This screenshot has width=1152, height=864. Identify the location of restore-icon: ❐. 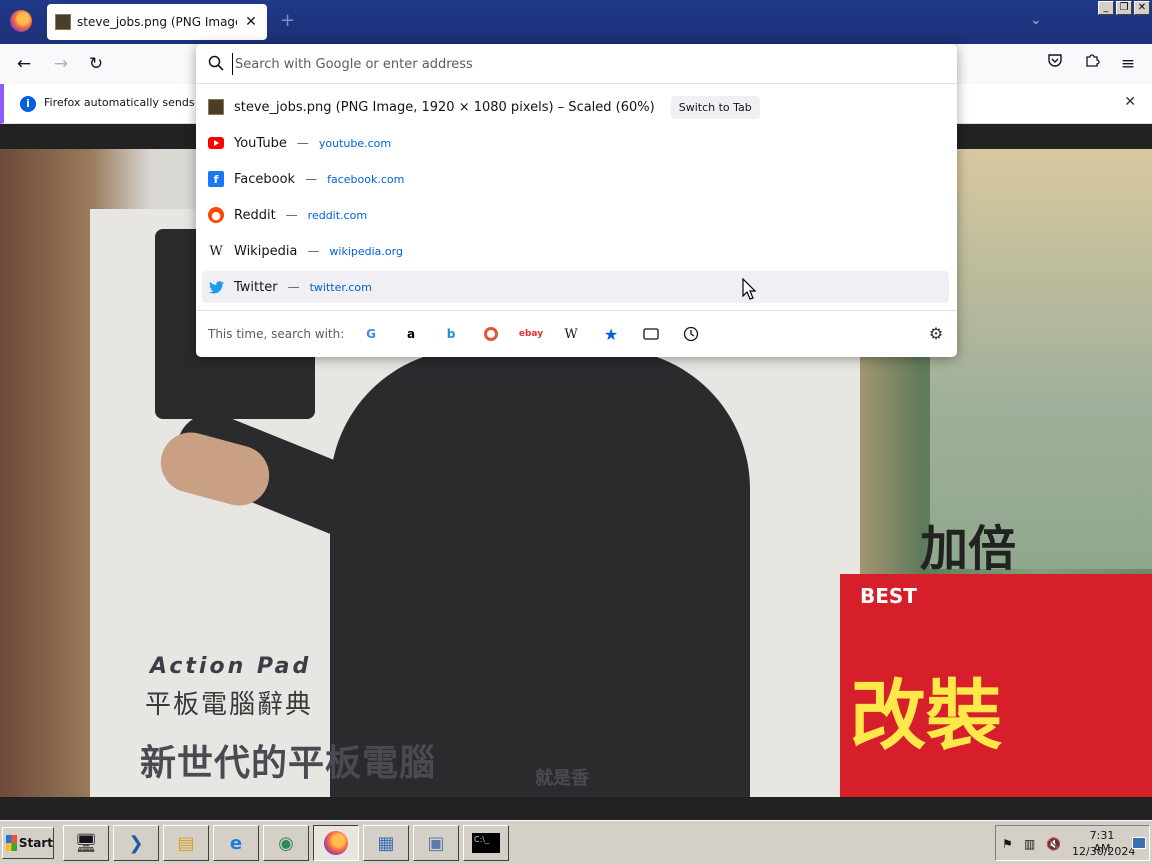
(1124, 8).